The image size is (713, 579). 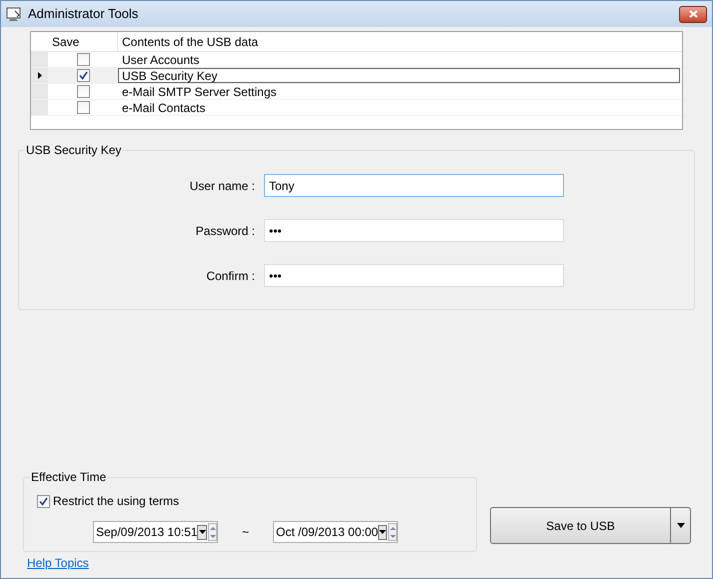 I want to click on window-title: Administrator Tools, so click(x=84, y=14).